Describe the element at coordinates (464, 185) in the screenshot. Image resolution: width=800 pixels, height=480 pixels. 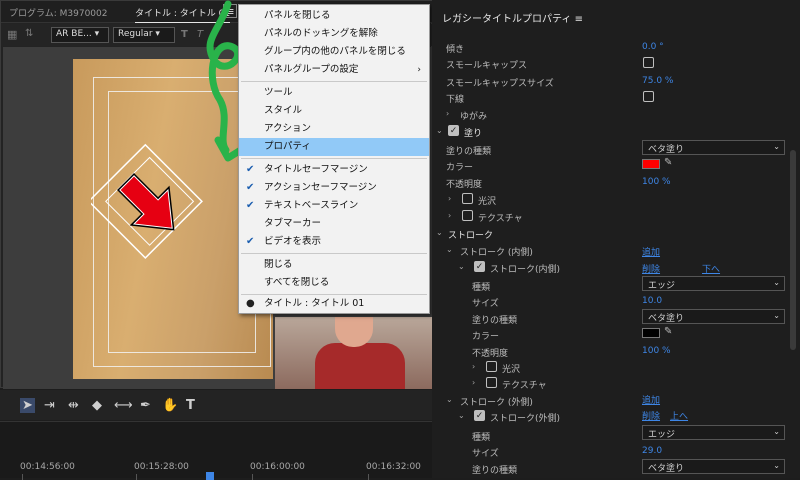
I see `opacity-label: 不透明度` at that location.